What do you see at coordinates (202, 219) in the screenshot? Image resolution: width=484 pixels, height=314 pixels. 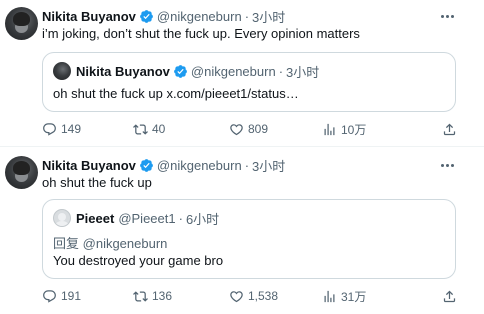 I see `quoted-timestamp: 6小时` at bounding box center [202, 219].